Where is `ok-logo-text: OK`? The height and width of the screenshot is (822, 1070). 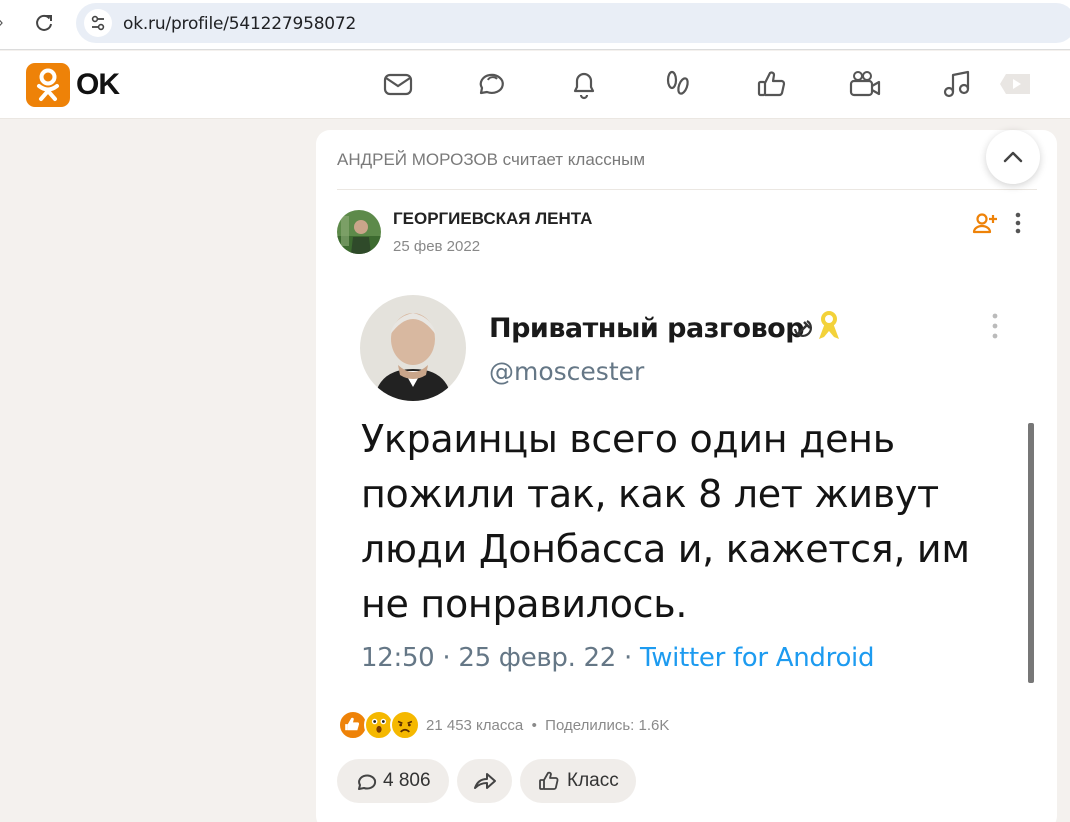
ok-logo-text: OK is located at coordinates (98, 85).